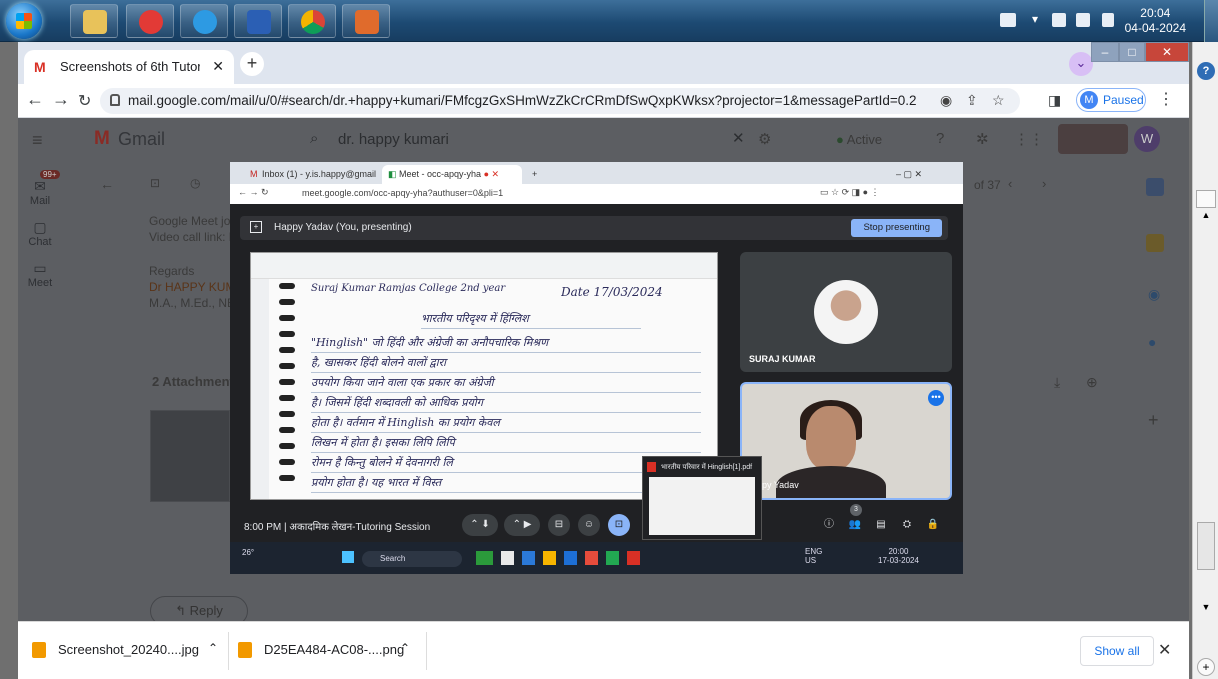  What do you see at coordinates (846, 441) in the screenshot?
I see `participant-tile-happy: ••• py Yadav` at bounding box center [846, 441].